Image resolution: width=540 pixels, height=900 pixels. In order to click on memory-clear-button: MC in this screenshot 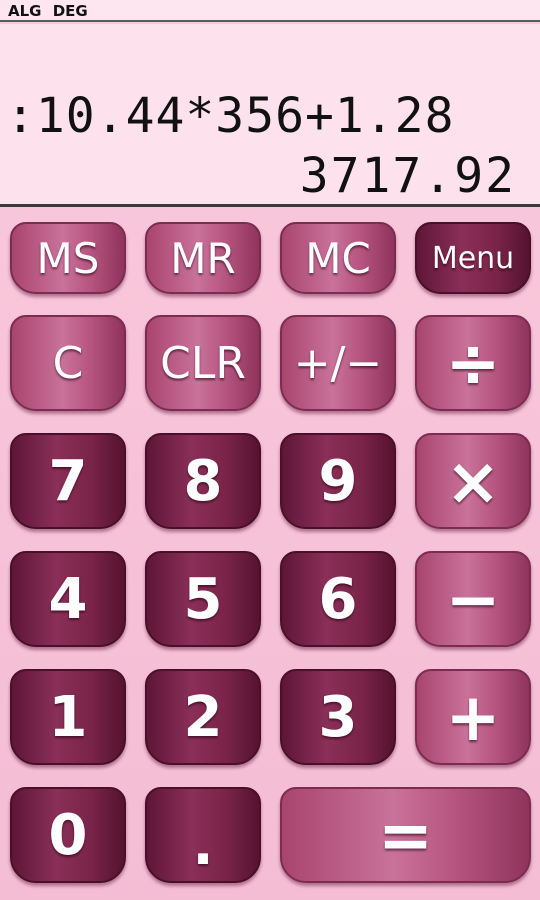, I will do `click(338, 258)`.